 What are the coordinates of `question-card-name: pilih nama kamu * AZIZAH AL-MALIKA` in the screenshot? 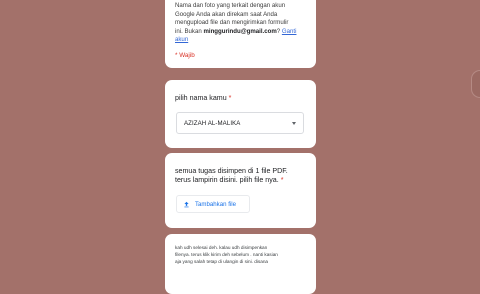 It's located at (240, 114).